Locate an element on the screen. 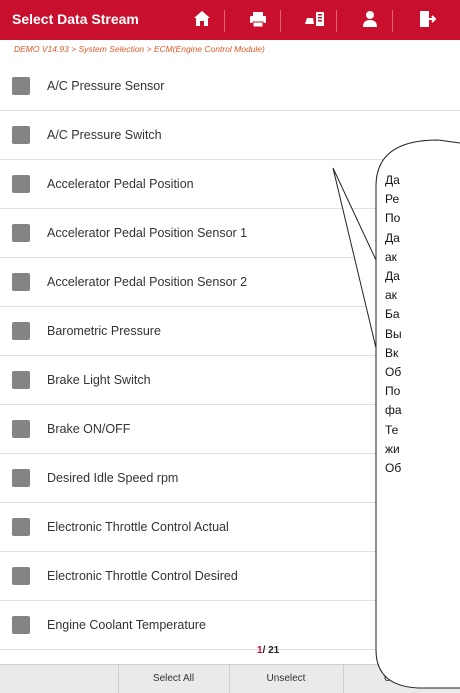  list-item: Electronic Throttle Control Desired is located at coordinates (230, 576).